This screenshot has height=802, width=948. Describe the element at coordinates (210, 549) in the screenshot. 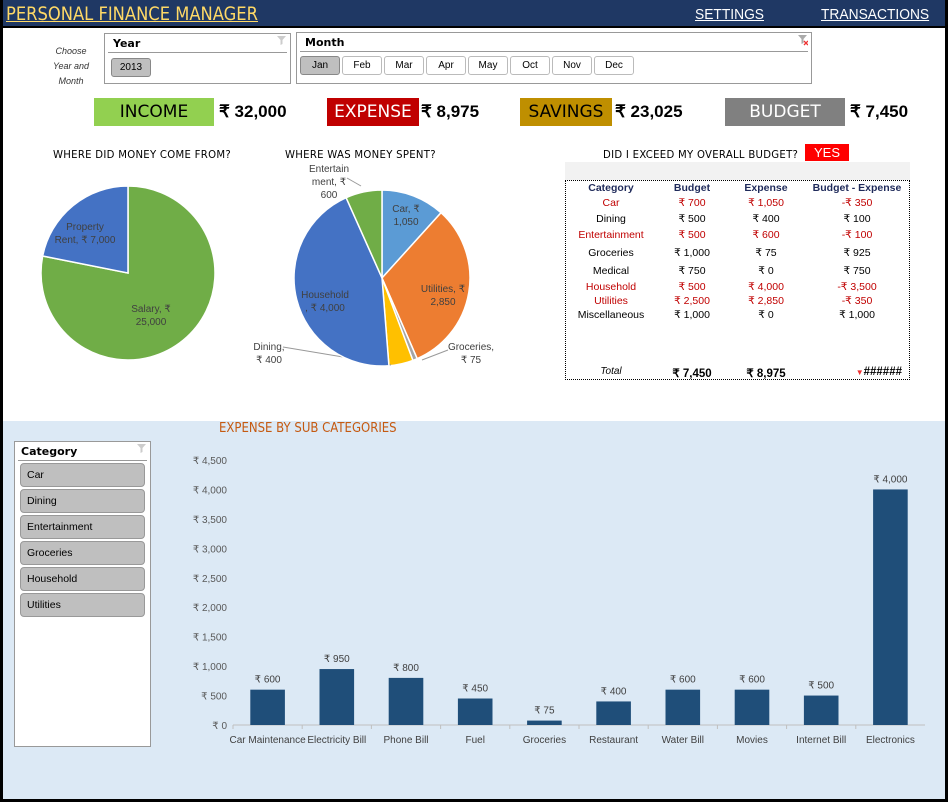

I see `y-tick-label: ₹ 3,000` at that location.